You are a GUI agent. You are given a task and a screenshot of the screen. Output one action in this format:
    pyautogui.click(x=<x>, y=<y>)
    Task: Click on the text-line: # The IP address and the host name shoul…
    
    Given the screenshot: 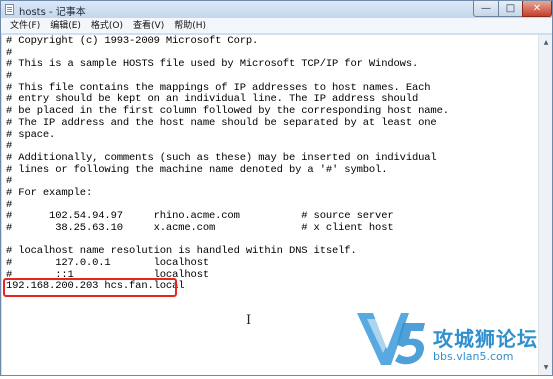 What is the action you would take?
    pyautogui.click(x=221, y=122)
    